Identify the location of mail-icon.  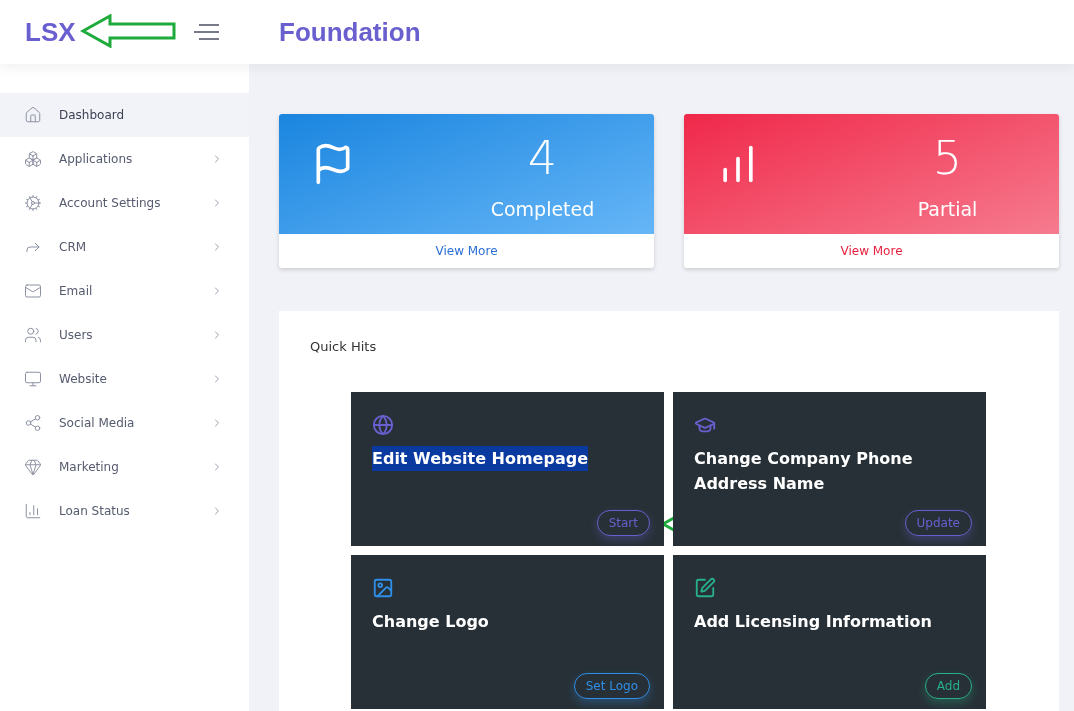
(33, 291).